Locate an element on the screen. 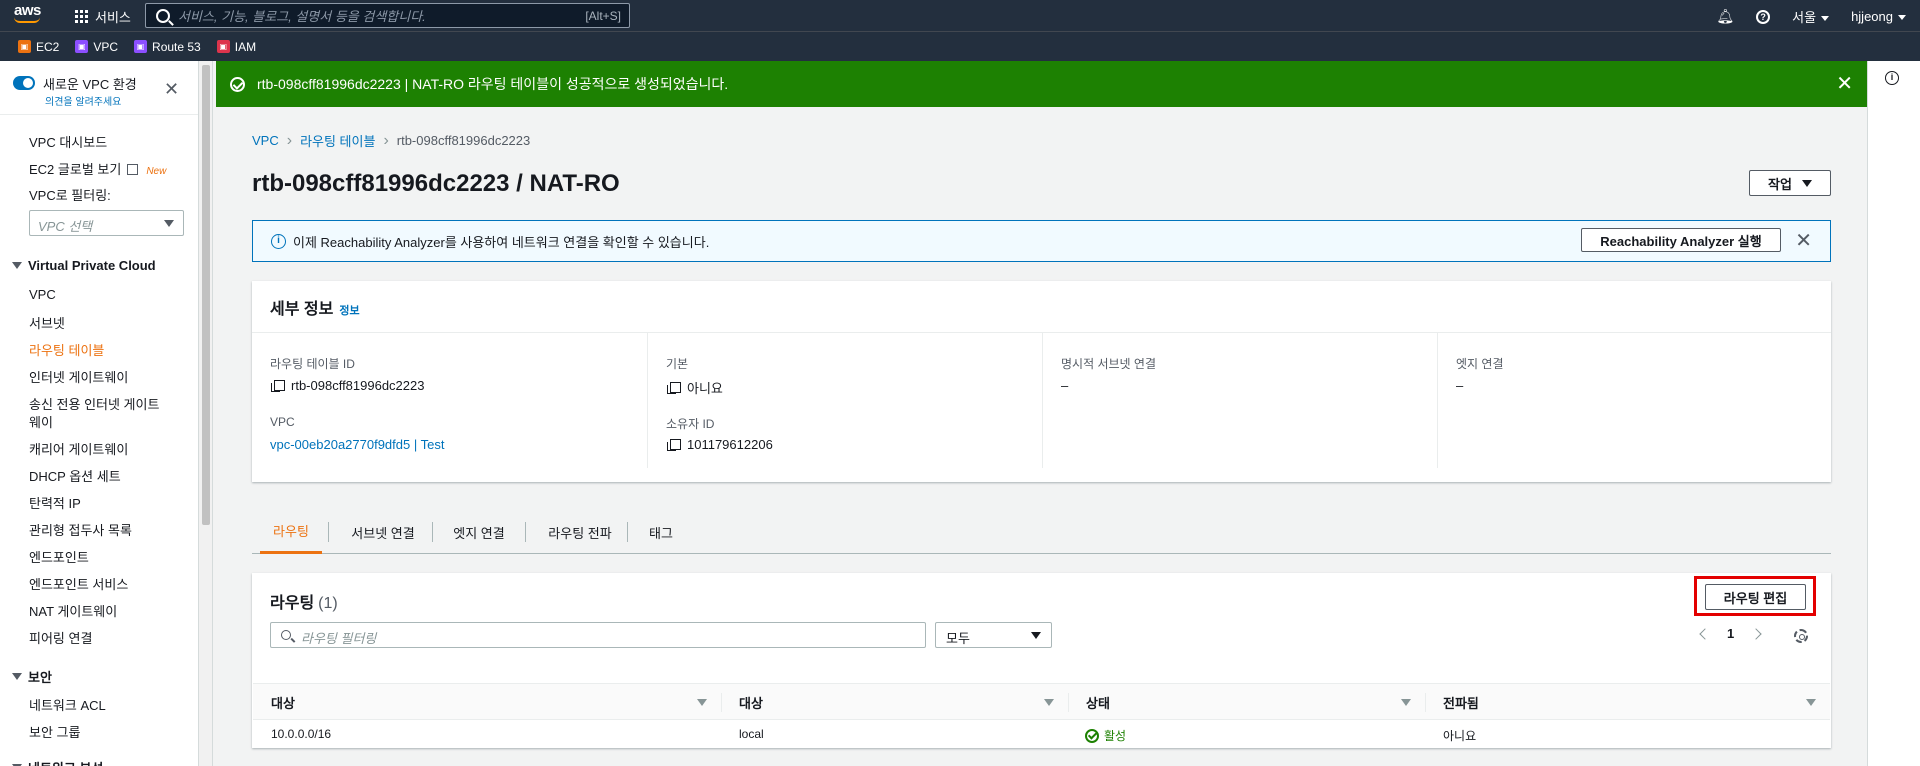 The image size is (1920, 766). sidebar-item-dhcp: DHCP 옵션 세트 is located at coordinates (75, 475).